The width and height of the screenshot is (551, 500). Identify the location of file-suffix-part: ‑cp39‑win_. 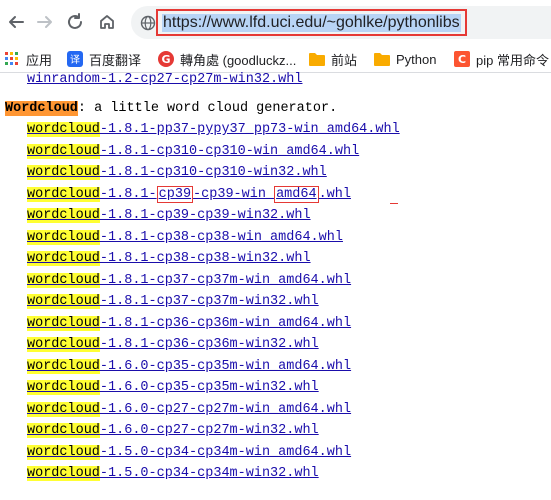
(234, 194).